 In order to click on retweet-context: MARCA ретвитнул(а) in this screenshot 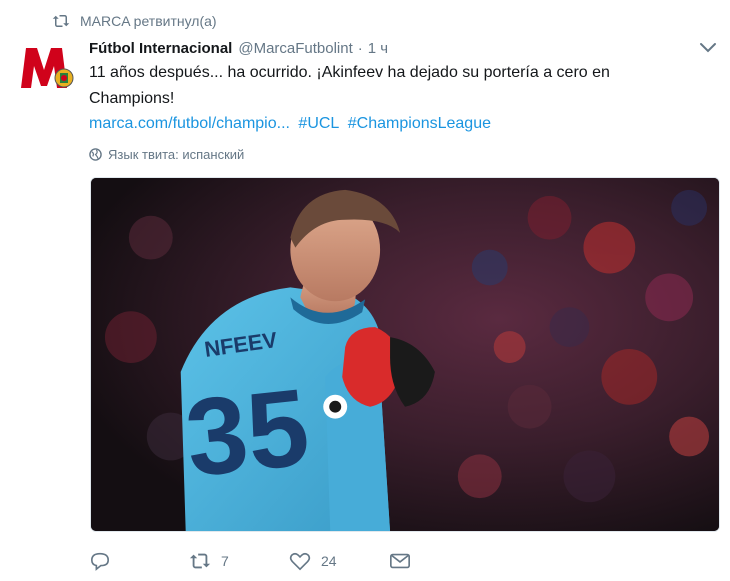, I will do `click(134, 21)`.